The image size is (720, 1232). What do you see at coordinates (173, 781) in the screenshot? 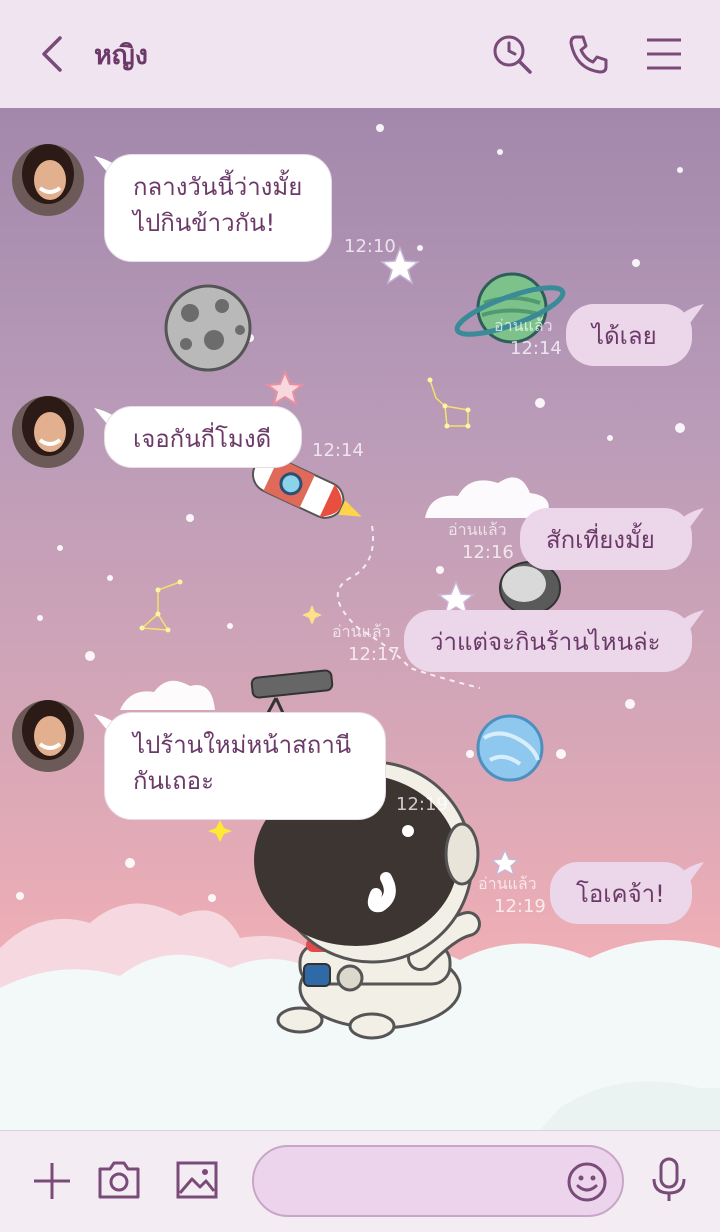
I see `message-text: กันเถอะ` at bounding box center [173, 781].